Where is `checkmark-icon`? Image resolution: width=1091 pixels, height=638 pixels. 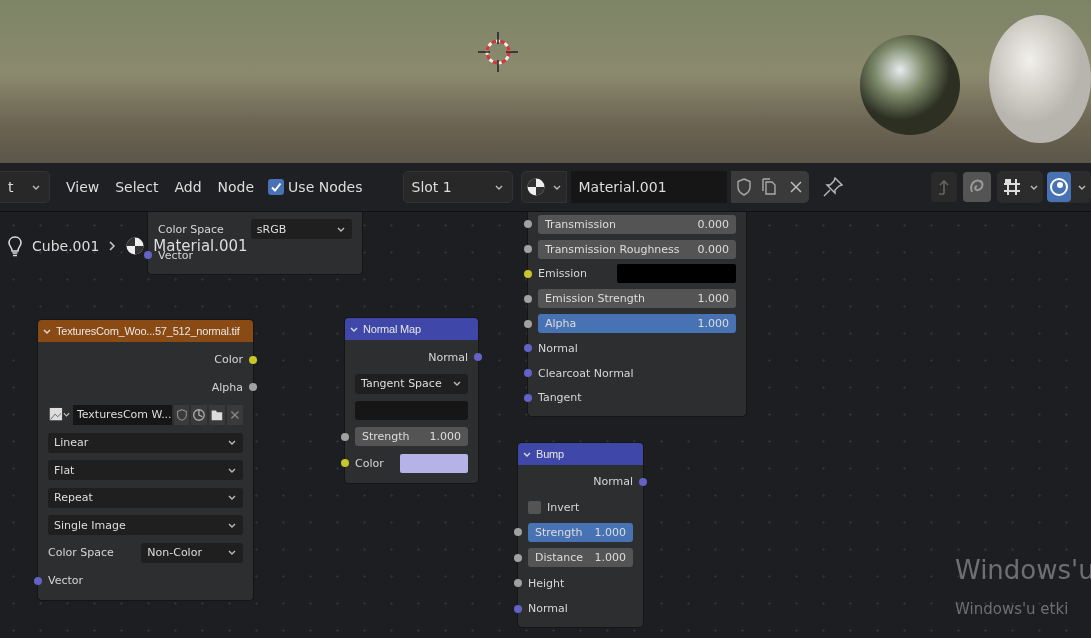 checkmark-icon is located at coordinates (276, 187).